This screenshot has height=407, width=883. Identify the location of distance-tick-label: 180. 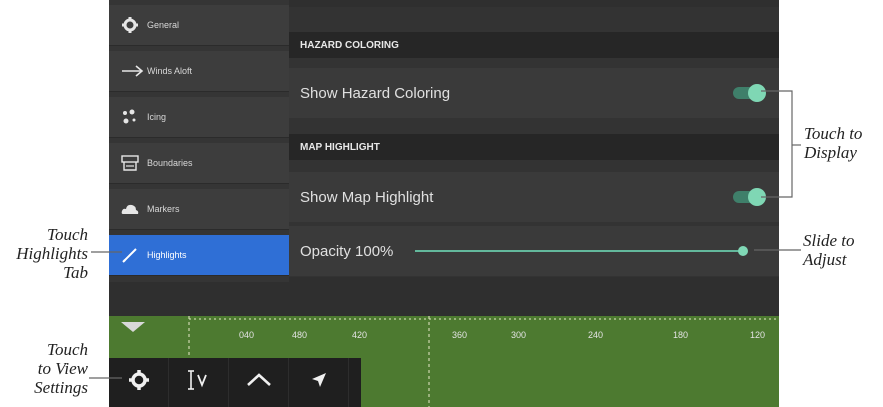
(681, 335).